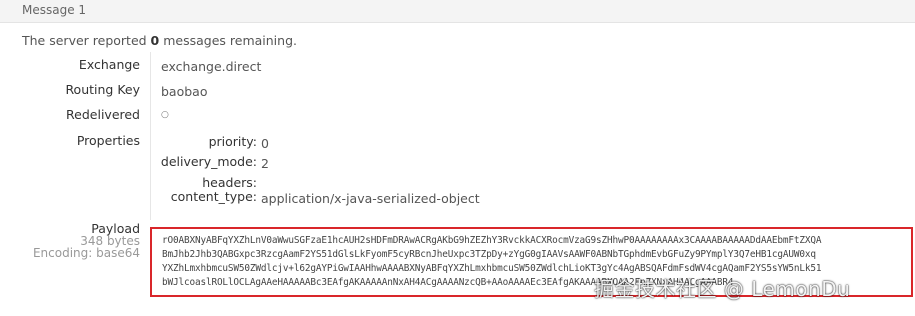  I want to click on routing-key-label: Routing Key, so click(102, 89).